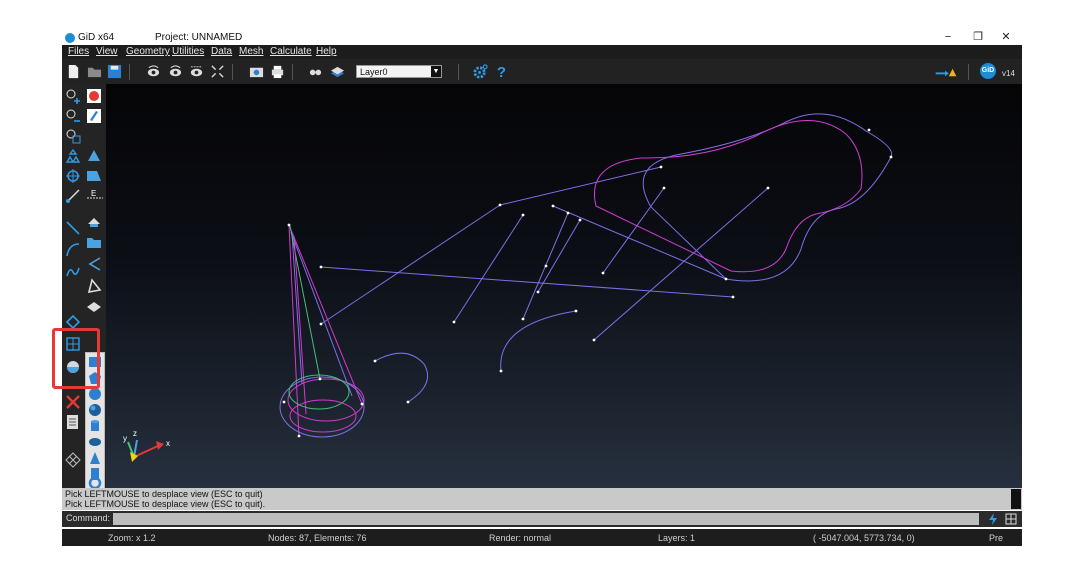 Image resolution: width=1084 pixels, height=574 pixels. What do you see at coordinates (321, 314) in the screenshot?
I see `cone-generatrix` at bounding box center [321, 314].